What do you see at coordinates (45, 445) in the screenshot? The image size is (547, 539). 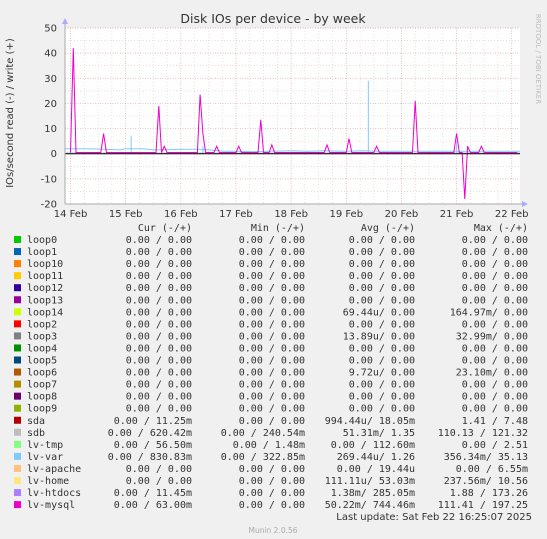 I see `legend-series-name: lv-tmp` at bounding box center [45, 445].